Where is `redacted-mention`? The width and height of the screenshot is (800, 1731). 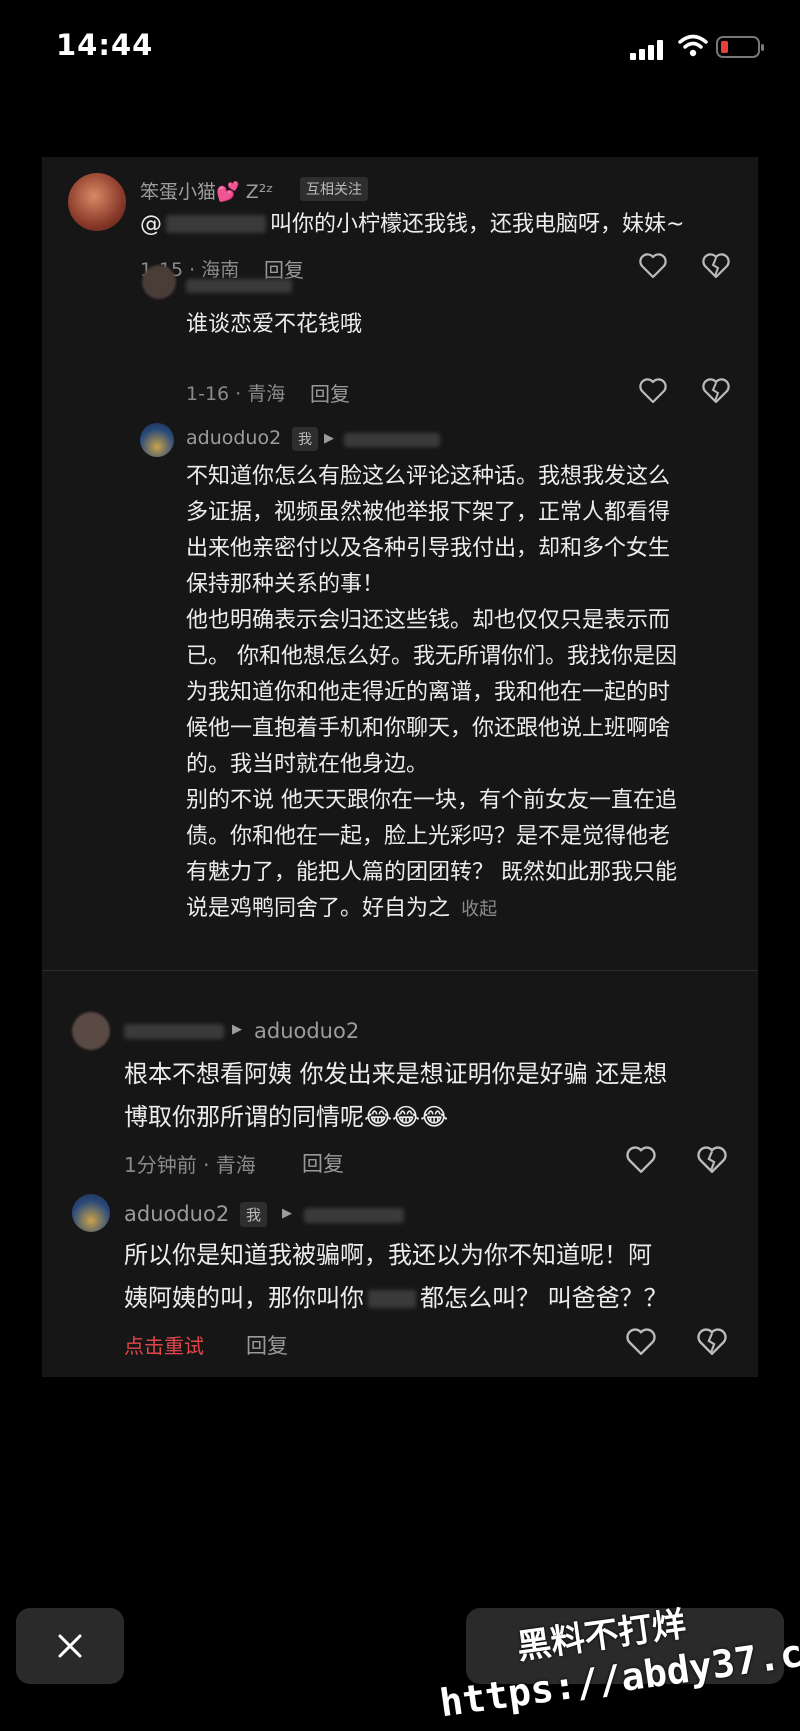
redacted-mention is located at coordinates (216, 224).